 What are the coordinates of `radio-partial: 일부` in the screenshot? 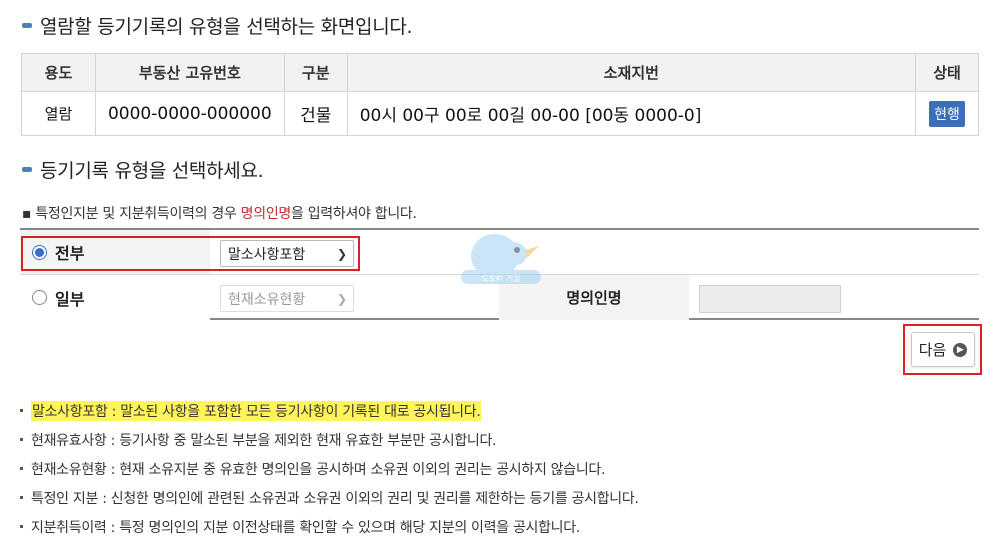 It's located at (115, 297).